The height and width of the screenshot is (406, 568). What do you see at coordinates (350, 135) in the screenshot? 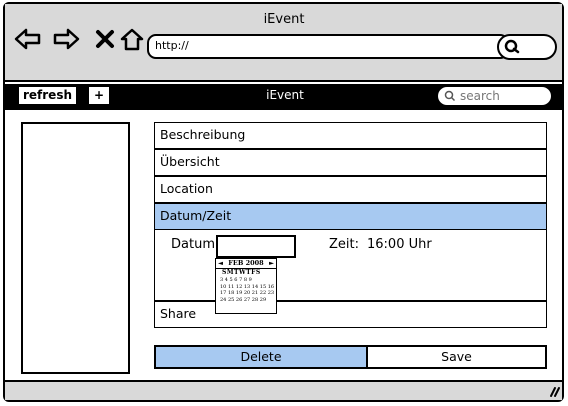
I see `accordion-item-beschreibung: Beschreibung` at bounding box center [350, 135].